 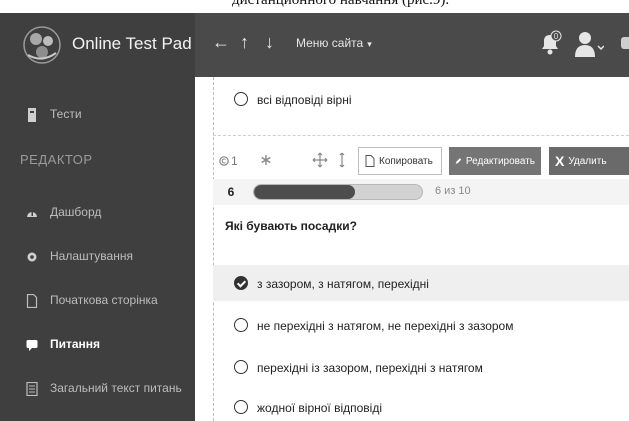 I want to click on answer-text: з зазором, з натягом, перехідні, so click(x=343, y=284).